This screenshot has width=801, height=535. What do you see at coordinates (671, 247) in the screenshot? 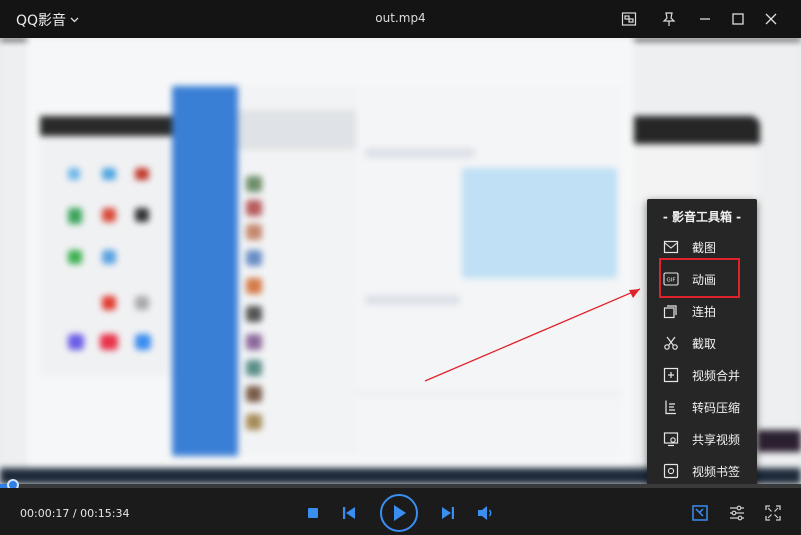
I see `screenshot-icon` at bounding box center [671, 247].